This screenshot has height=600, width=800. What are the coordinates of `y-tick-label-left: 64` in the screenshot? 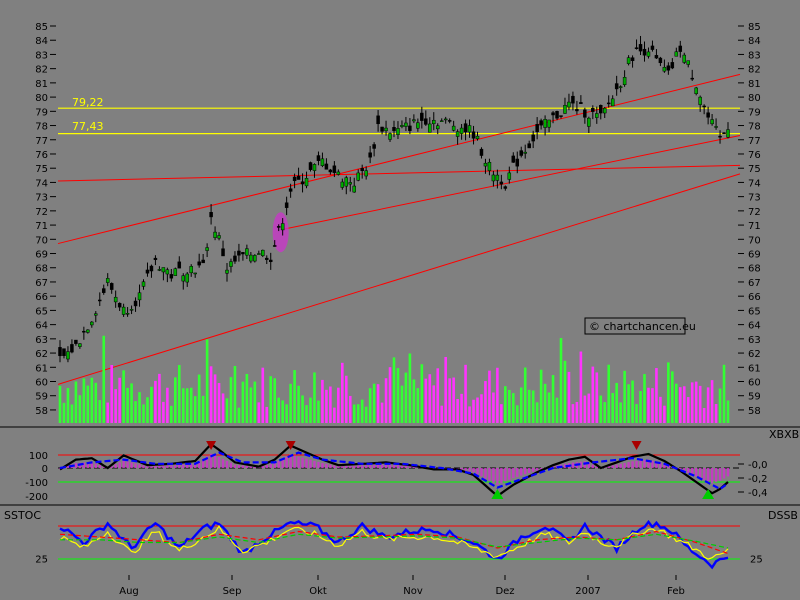 It's located at (41, 326).